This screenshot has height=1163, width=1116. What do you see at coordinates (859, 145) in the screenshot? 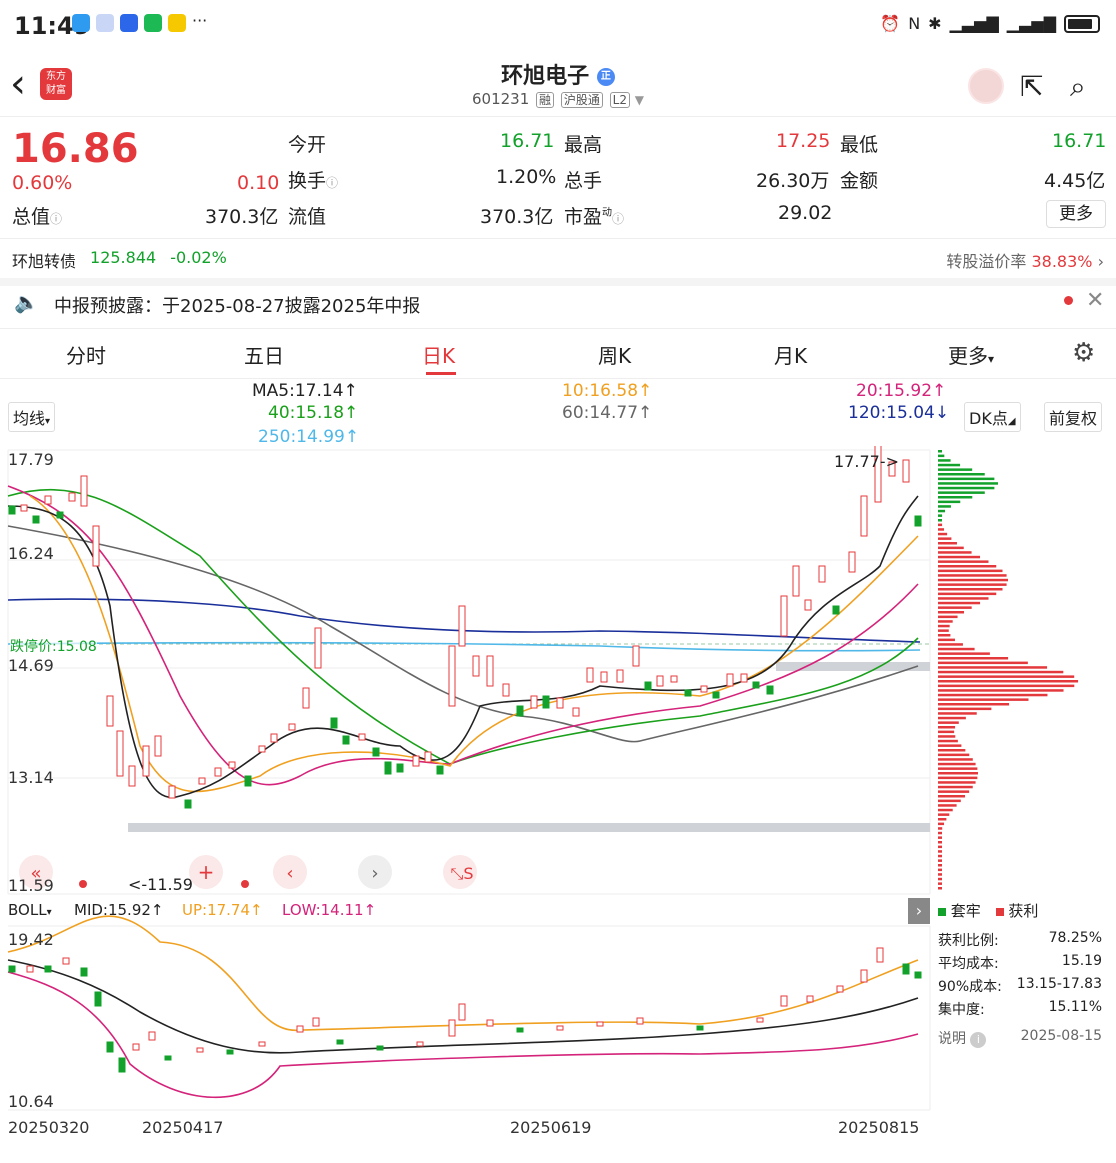
I see `low-label: 最低` at bounding box center [859, 145].